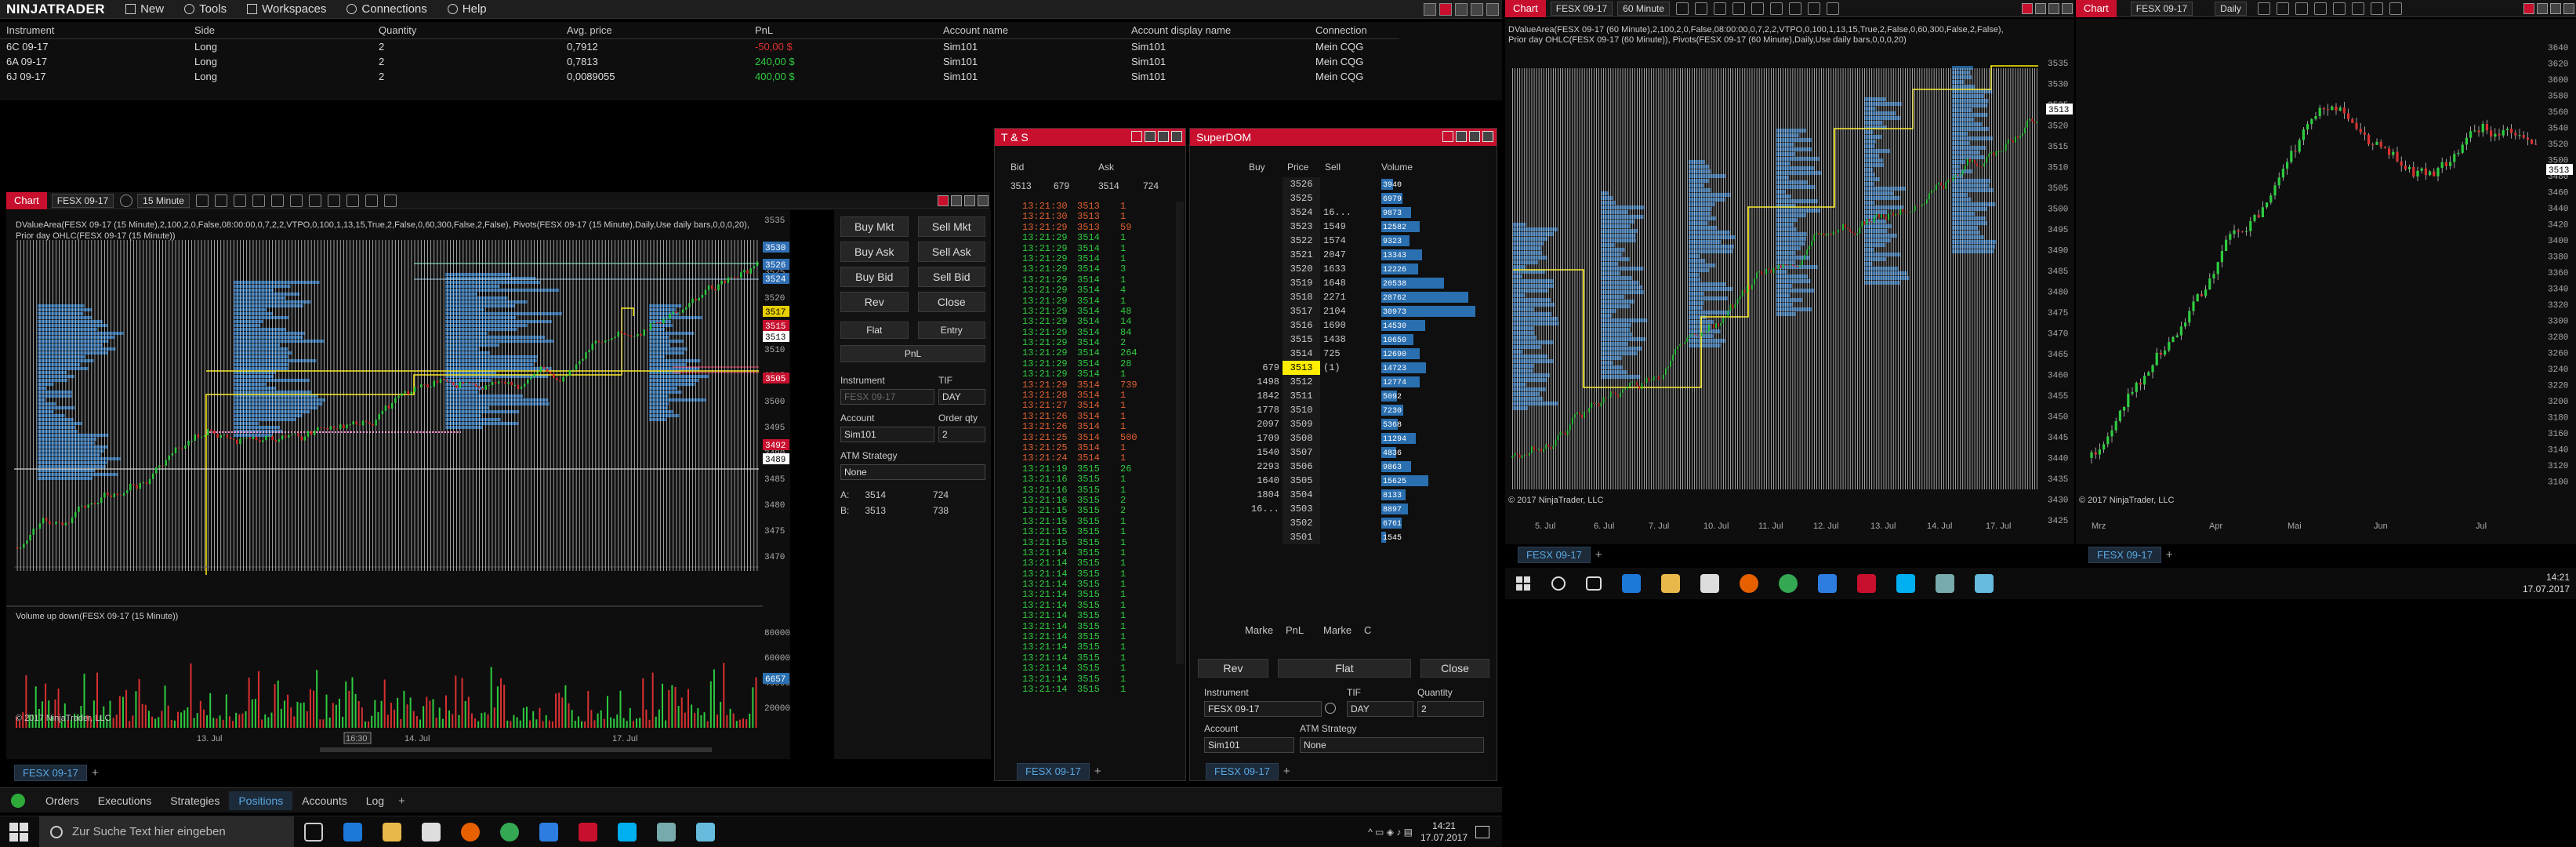  Describe the element at coordinates (887, 434) in the screenshot. I see `ct-account-select: Sim101` at that location.